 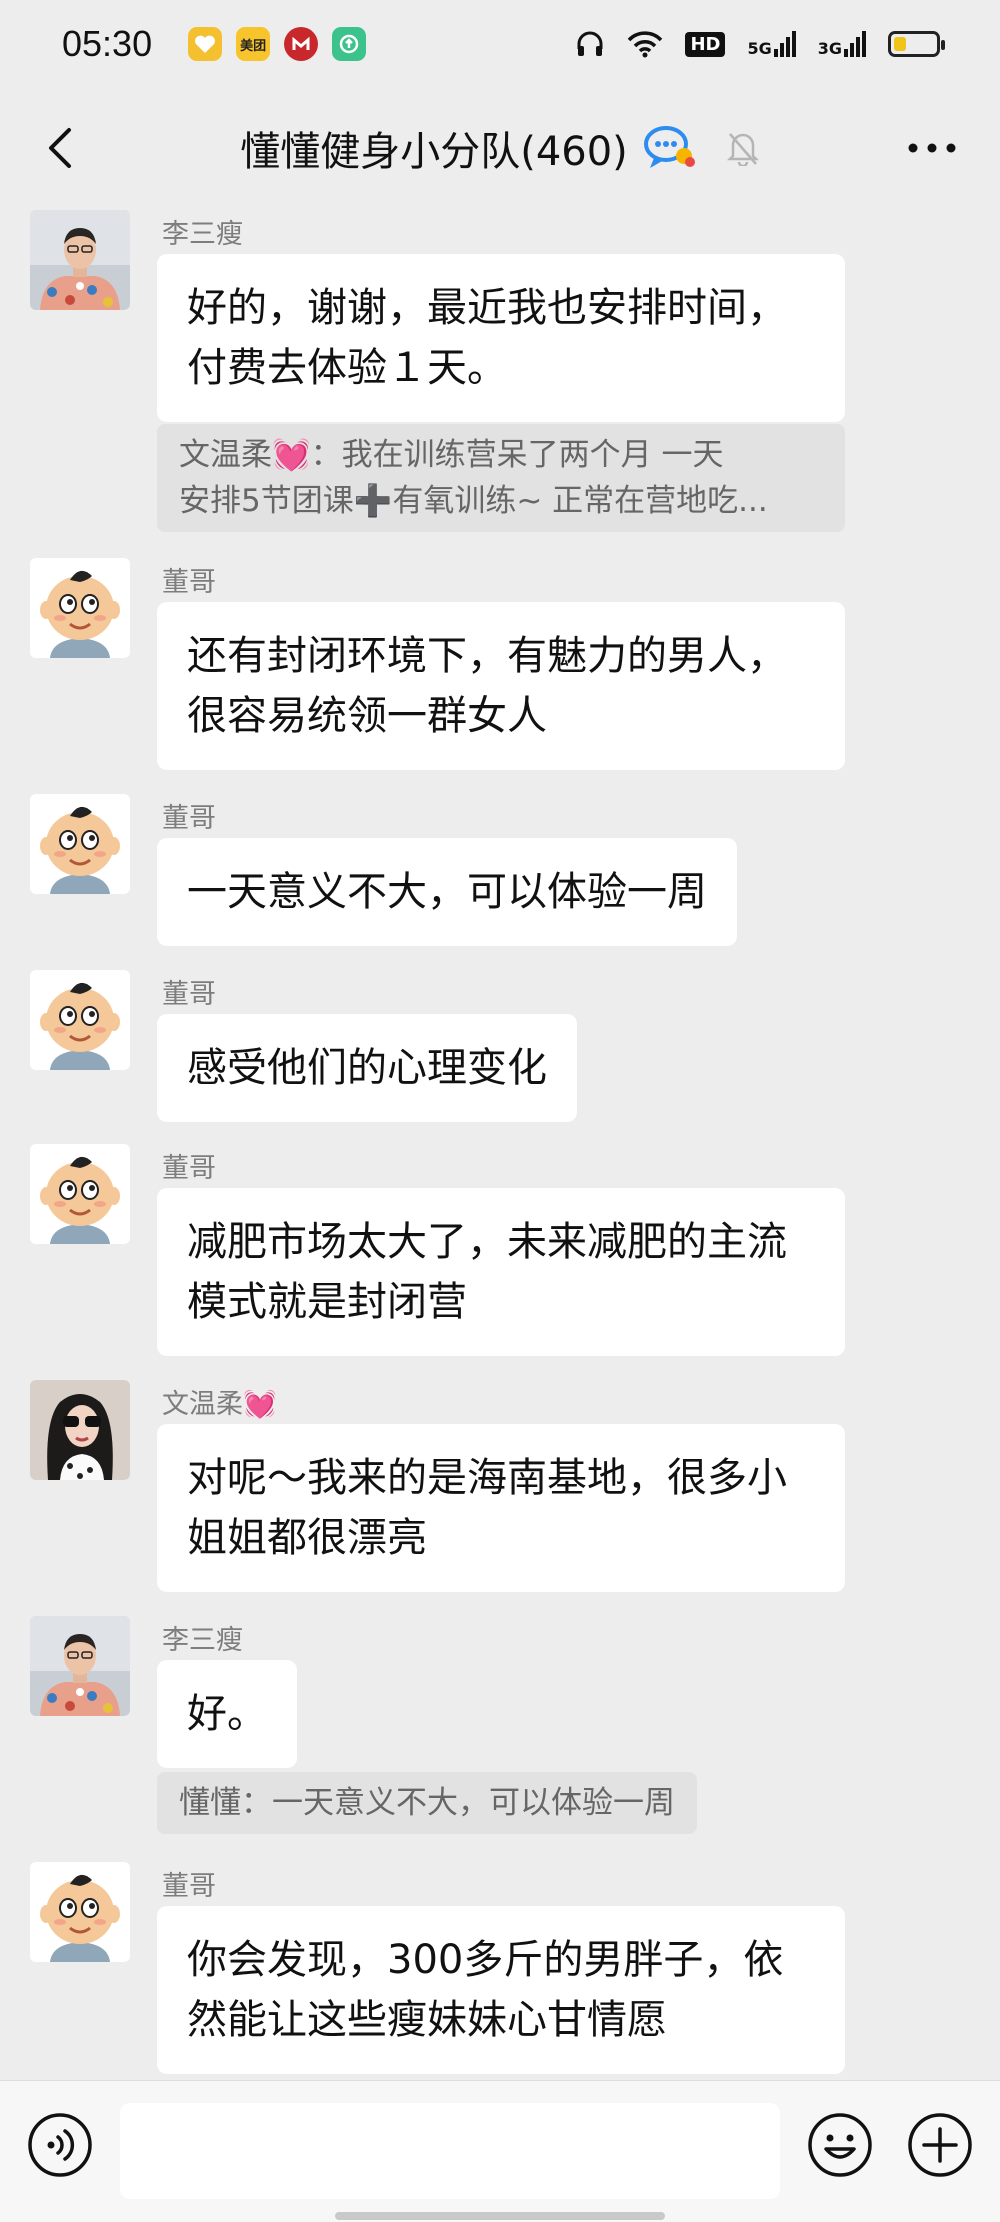 I want to click on message-bubble: 感受他们的心理变化, so click(x=367, y=1068).